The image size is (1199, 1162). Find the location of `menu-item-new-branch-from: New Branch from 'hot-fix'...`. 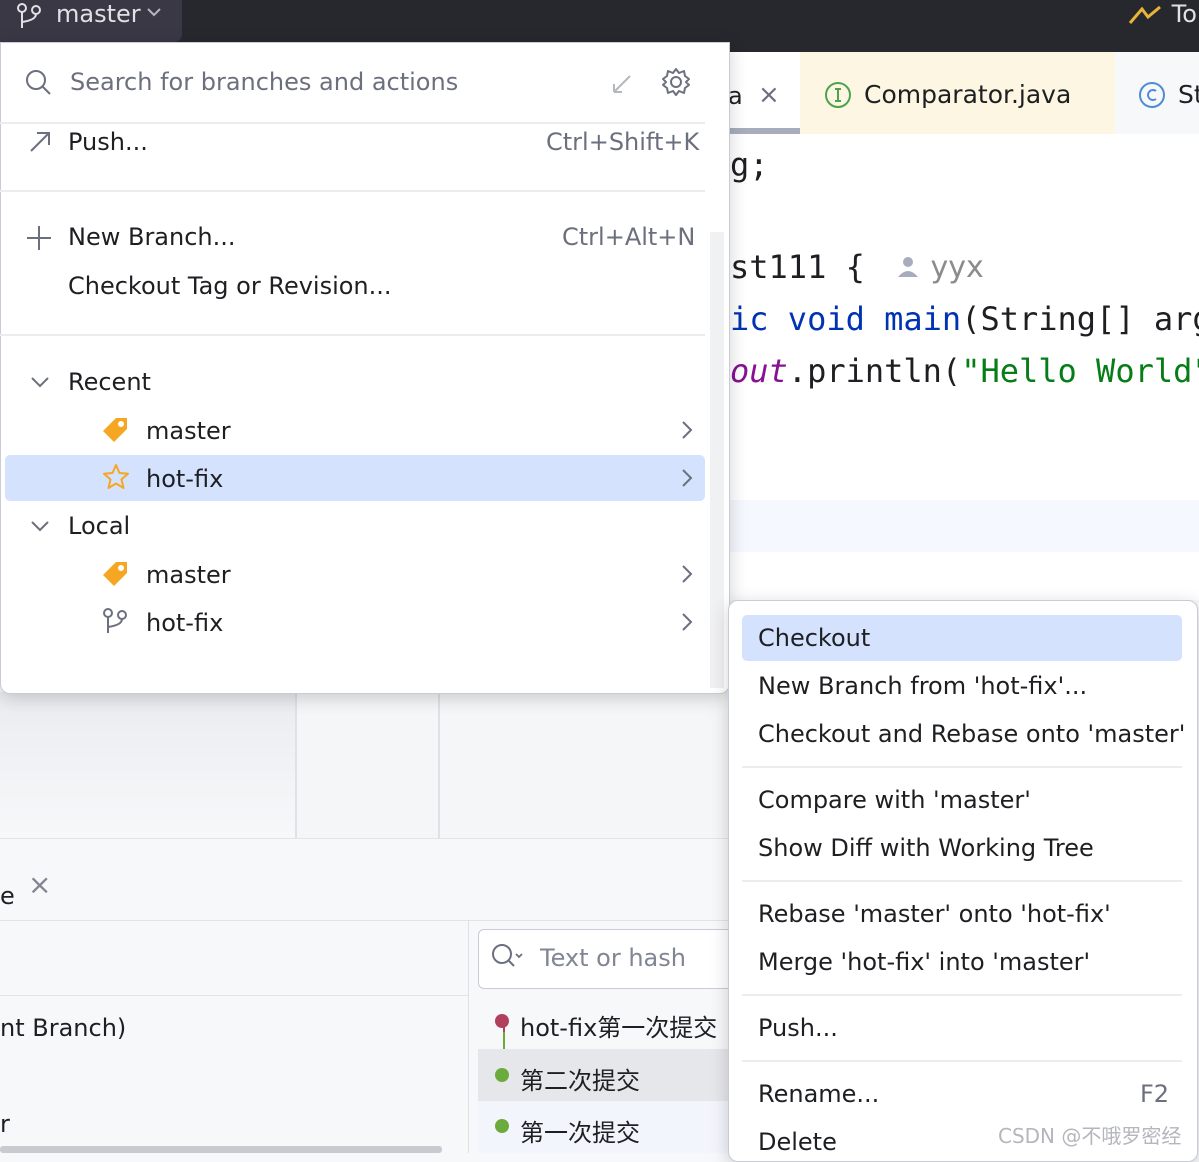

menu-item-new-branch-from: New Branch from 'hot-fix'... is located at coordinates (922, 686).